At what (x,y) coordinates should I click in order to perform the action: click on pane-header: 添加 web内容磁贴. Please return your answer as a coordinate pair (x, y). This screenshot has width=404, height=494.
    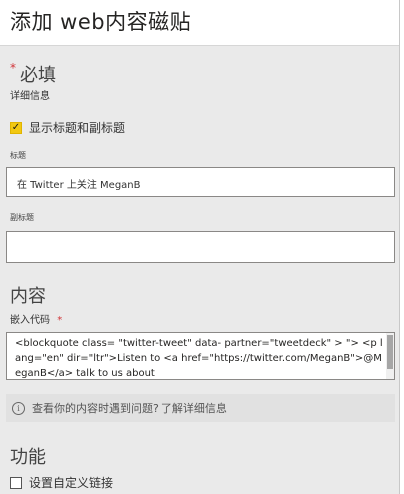
    Looking at the image, I should click on (199, 23).